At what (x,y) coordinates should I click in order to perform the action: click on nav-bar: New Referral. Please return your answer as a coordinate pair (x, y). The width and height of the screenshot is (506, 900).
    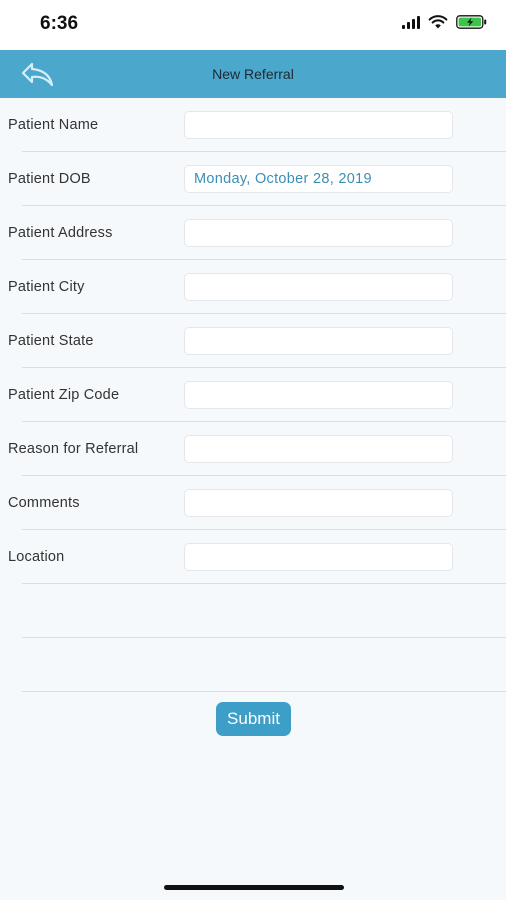
    Looking at the image, I should click on (253, 74).